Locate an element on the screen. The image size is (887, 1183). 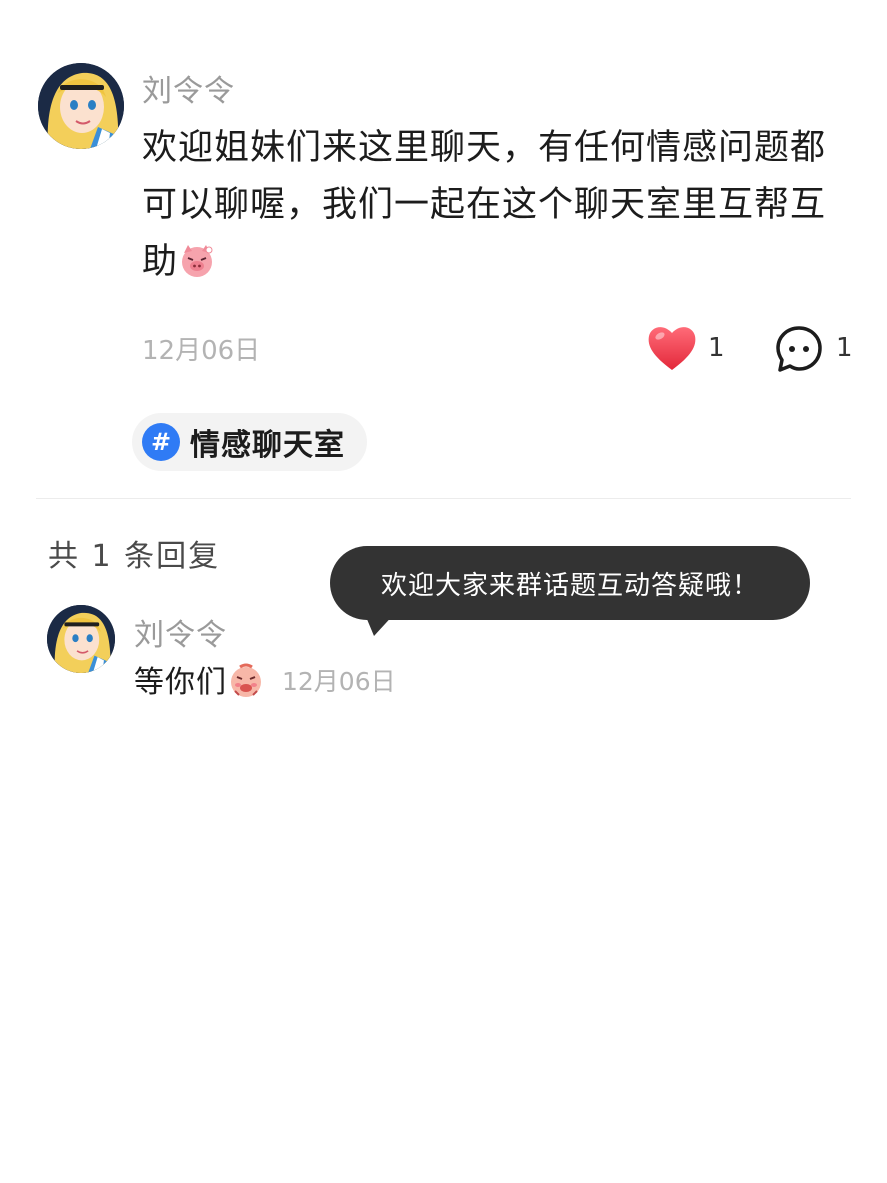
post-author-avatar is located at coordinates (81, 106).